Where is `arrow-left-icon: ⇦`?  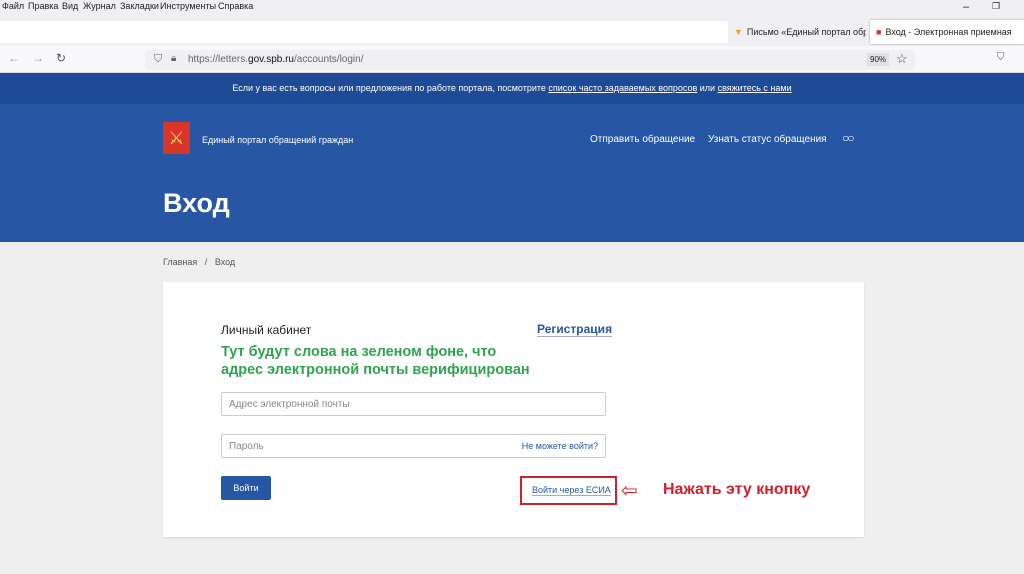 arrow-left-icon: ⇦ is located at coordinates (629, 491).